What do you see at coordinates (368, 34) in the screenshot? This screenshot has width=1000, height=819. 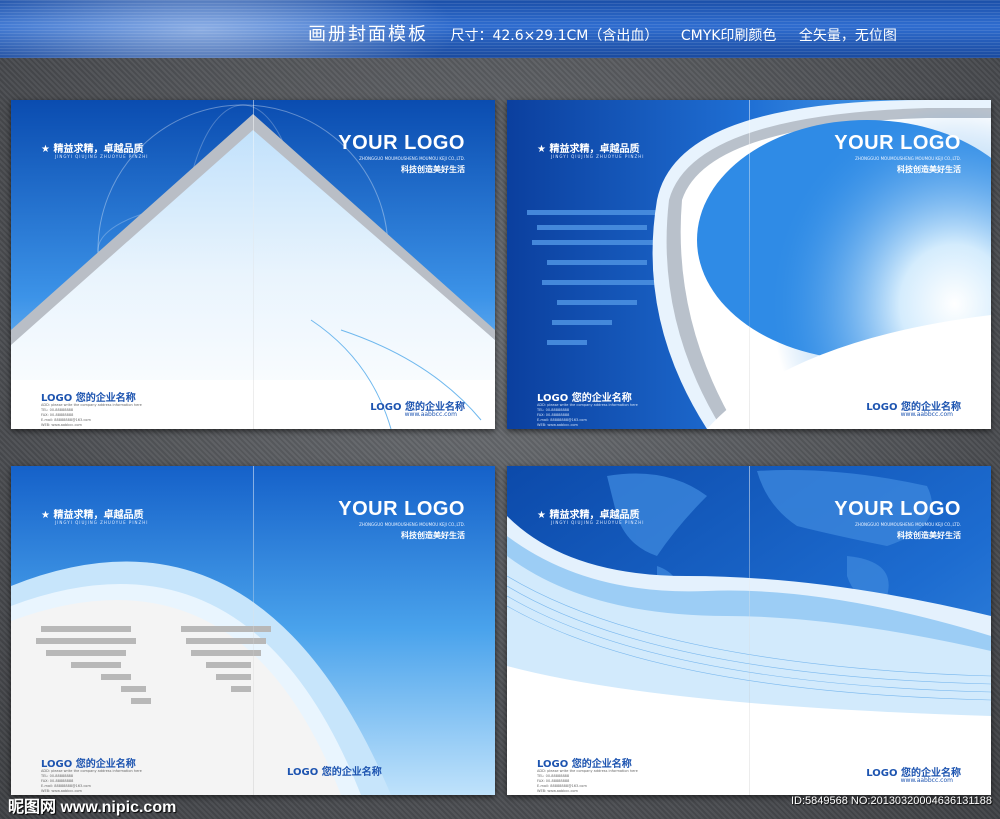 I see `banner-title: 画册封面模板` at bounding box center [368, 34].